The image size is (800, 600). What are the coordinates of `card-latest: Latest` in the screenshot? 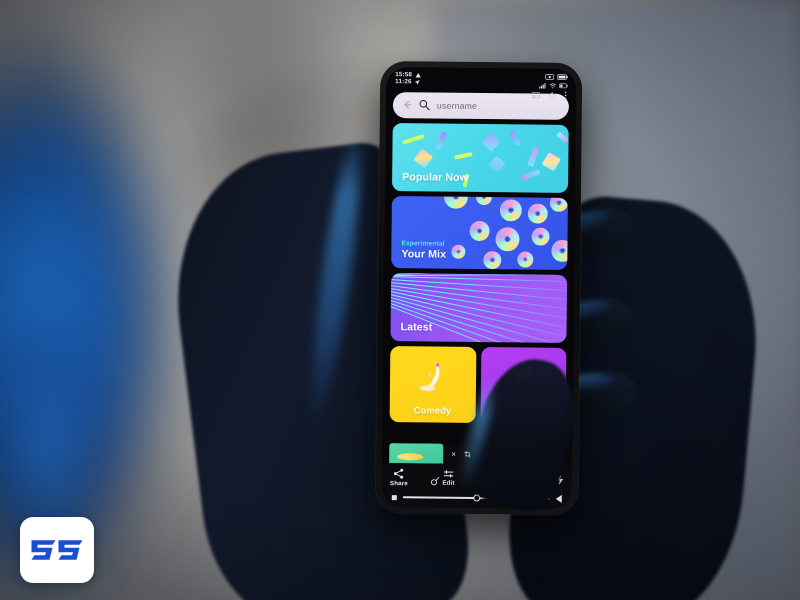 It's located at (479, 307).